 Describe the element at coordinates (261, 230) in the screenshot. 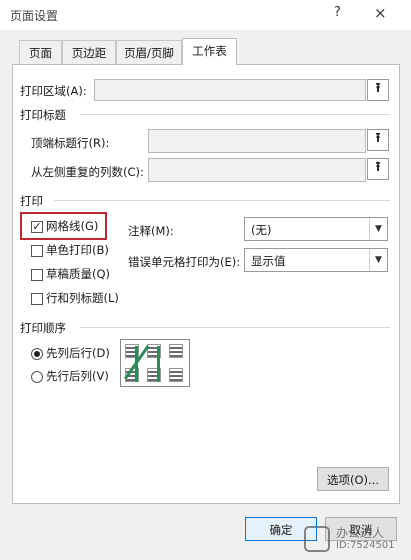

I see `comments-value: (无)` at that location.